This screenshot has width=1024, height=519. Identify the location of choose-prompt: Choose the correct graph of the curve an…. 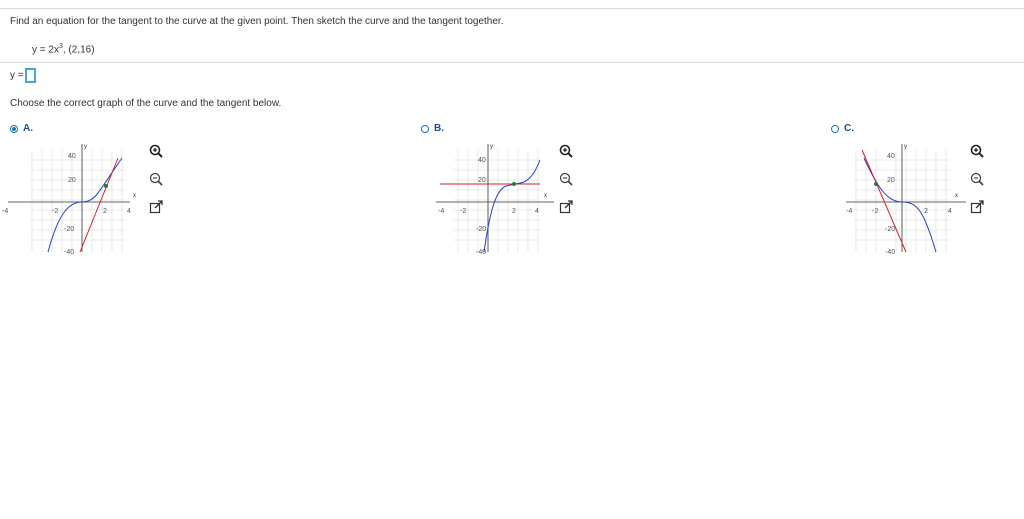
(146, 103).